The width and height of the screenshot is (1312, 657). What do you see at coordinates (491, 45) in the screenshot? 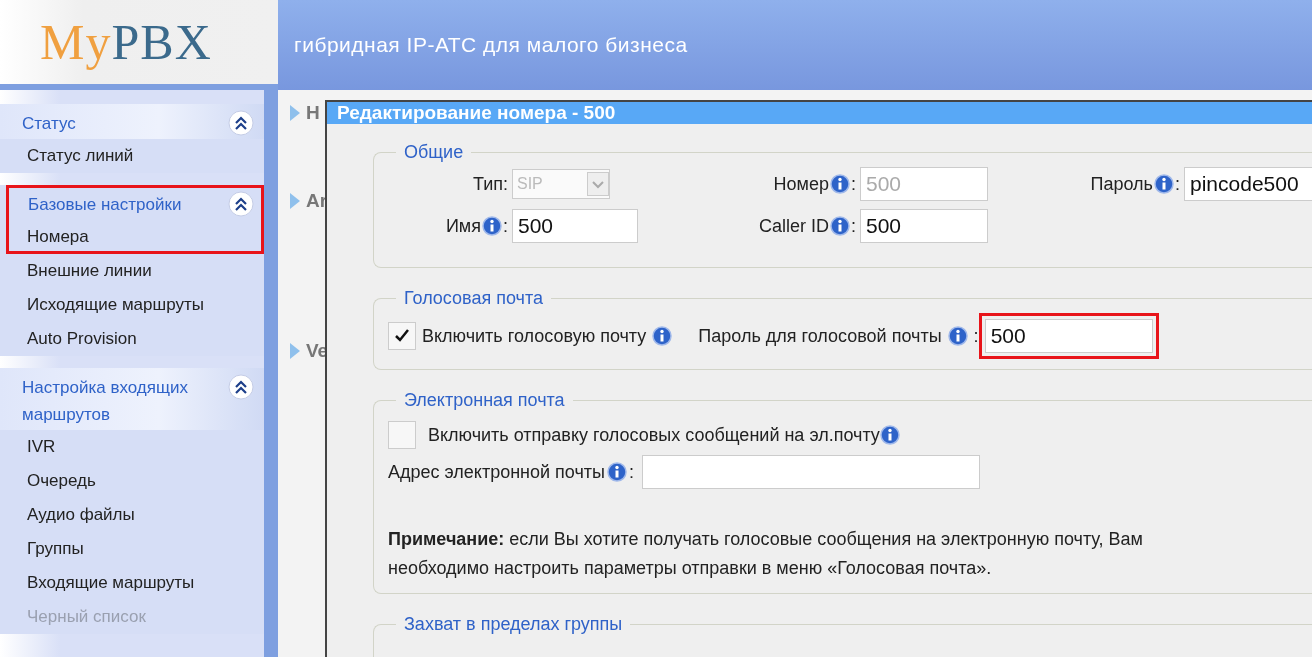
I see `tagline: гибридная IP-АТС для малого бизнеса` at bounding box center [491, 45].